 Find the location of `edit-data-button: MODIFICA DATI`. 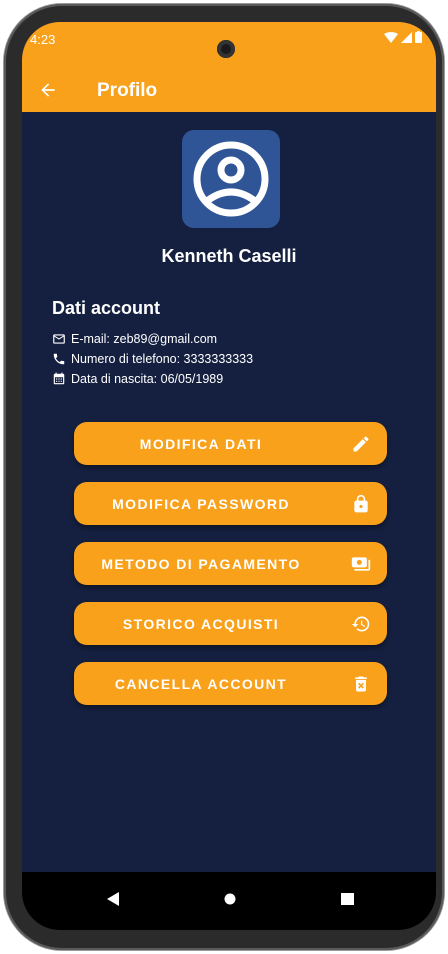

edit-data-button: MODIFICA DATI is located at coordinates (230, 443).